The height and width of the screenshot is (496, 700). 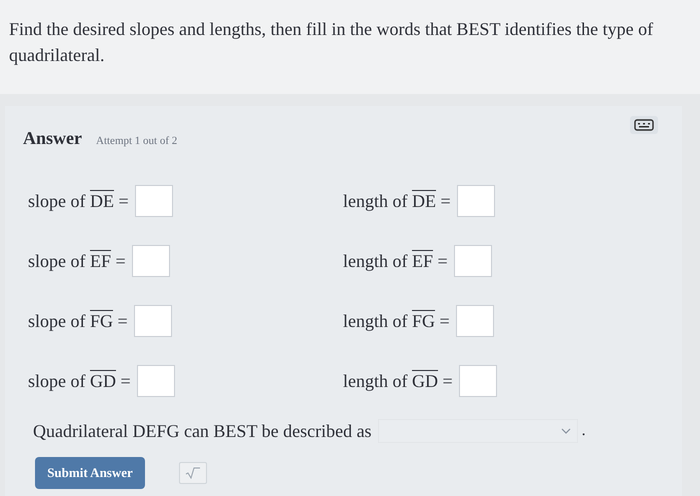 What do you see at coordinates (584, 431) in the screenshot?
I see `period-text: .` at bounding box center [584, 431].